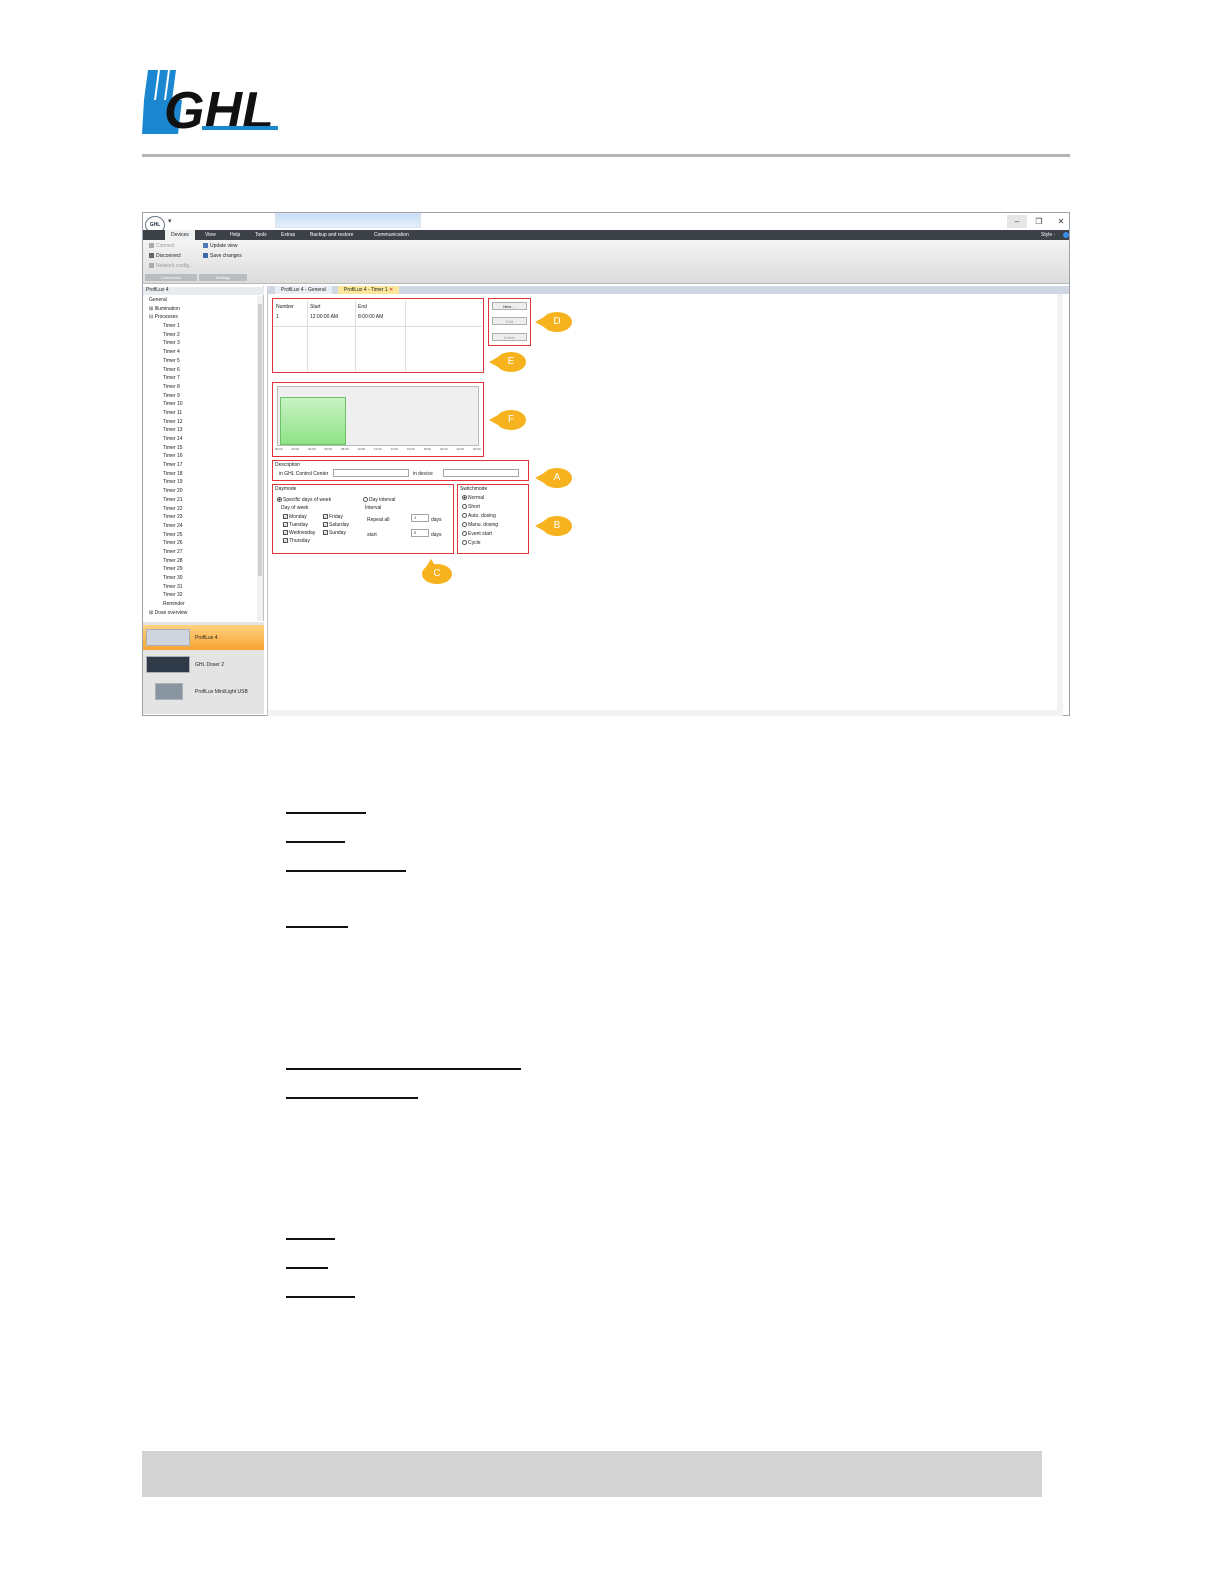 The height and width of the screenshot is (1584, 1224). I want to click on title-bar: GHL ▾ – ❐ ✕, so click(607, 223).